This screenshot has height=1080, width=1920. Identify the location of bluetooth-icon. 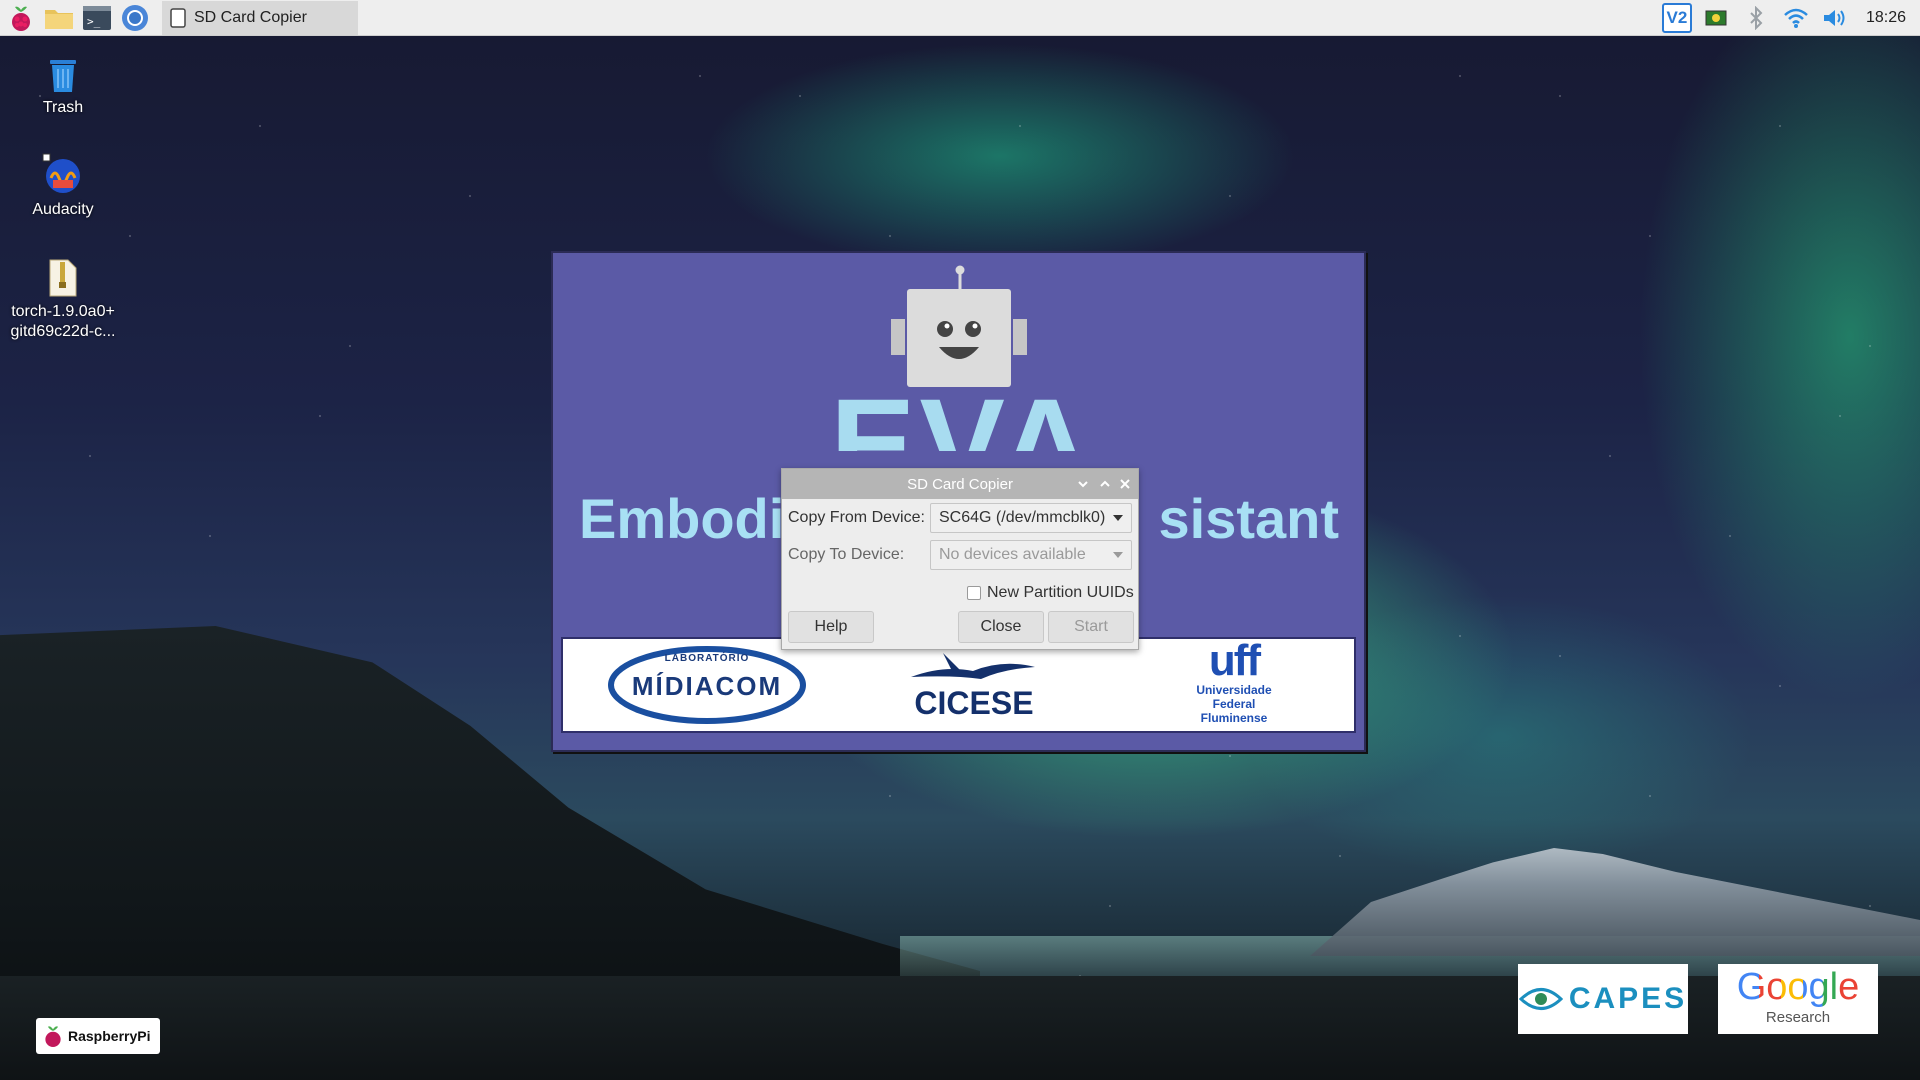
(1756, 18).